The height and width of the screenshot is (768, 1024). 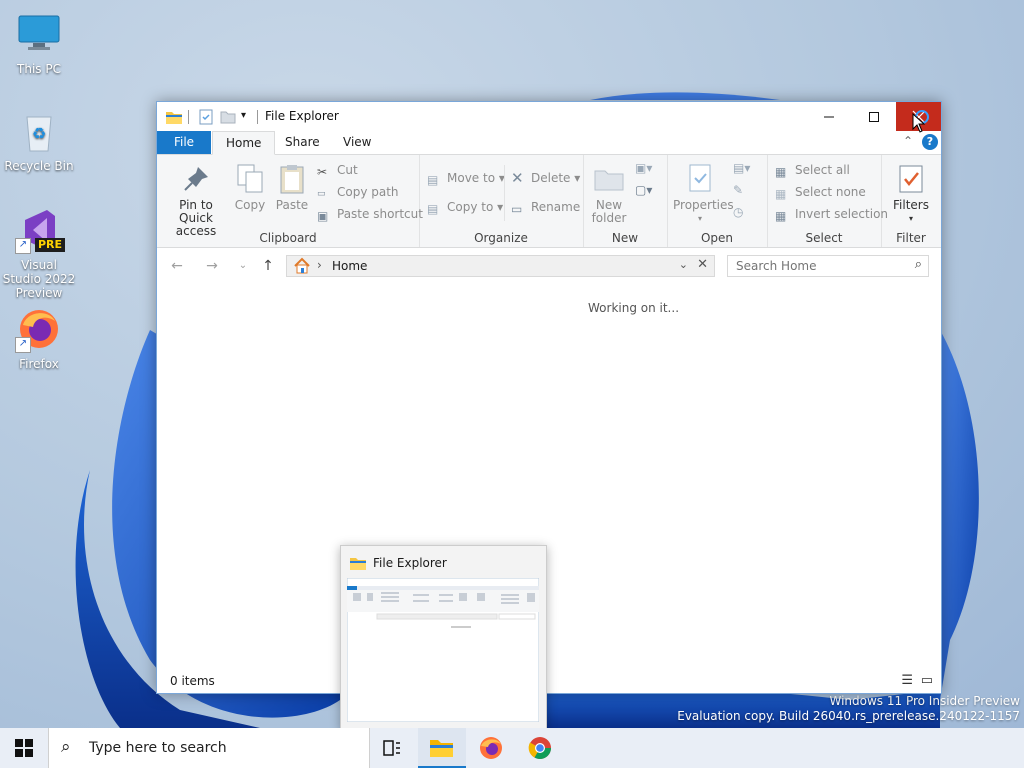 I want to click on group-new: New folder ▣▾ ▢▾ New, so click(x=625, y=201).